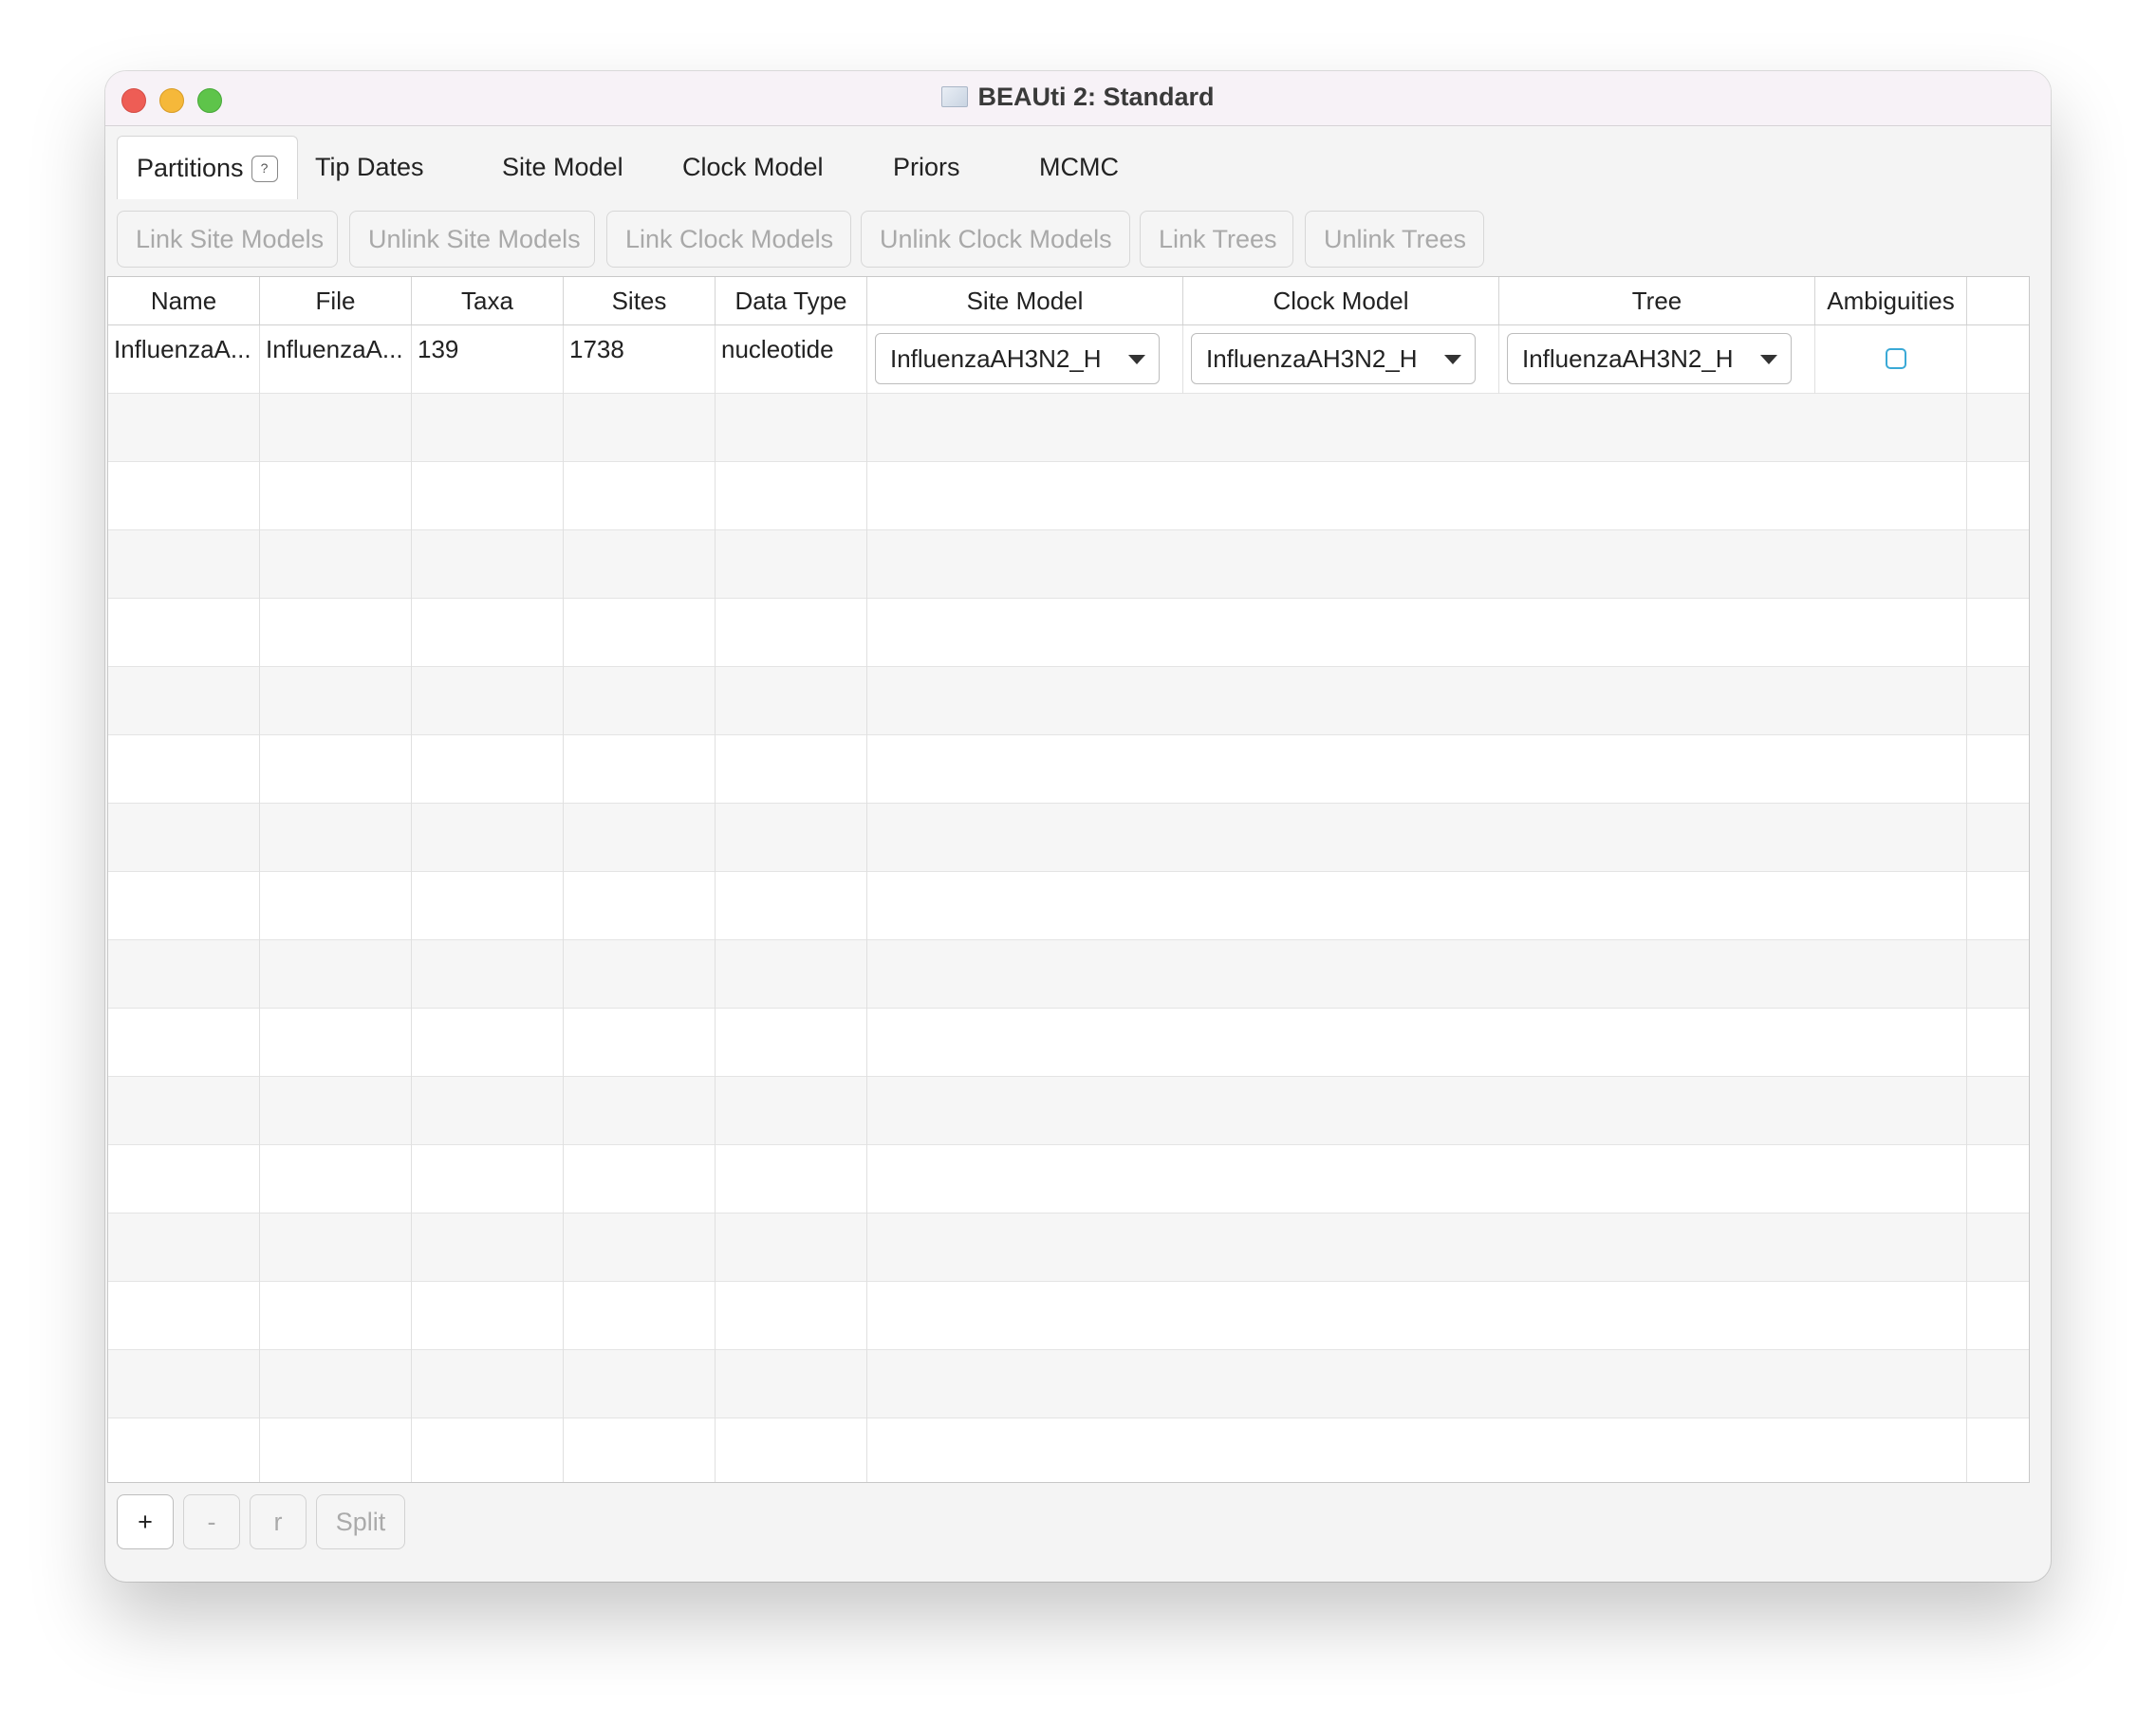  I want to click on unlink-trees-button: Unlink Trees, so click(1394, 239).